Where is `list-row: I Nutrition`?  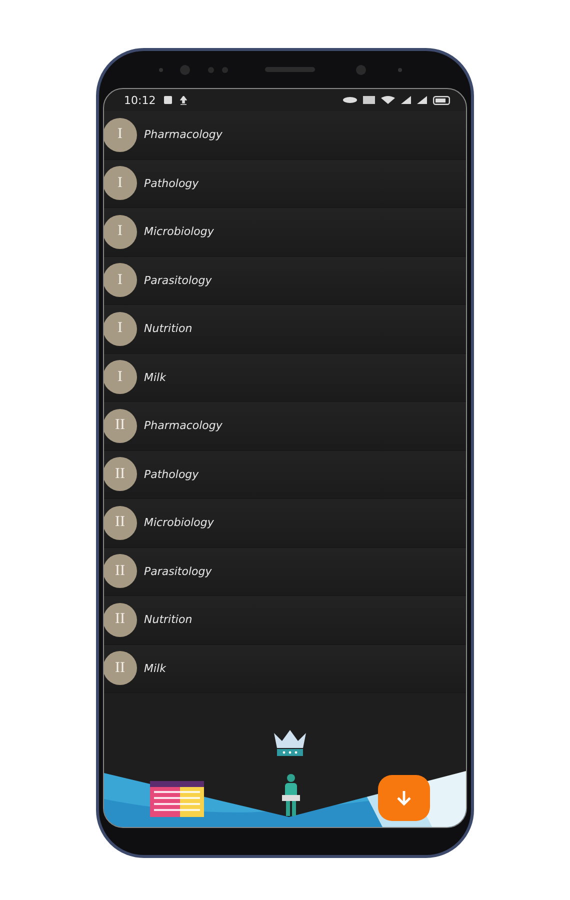 list-row: I Nutrition is located at coordinates (285, 329).